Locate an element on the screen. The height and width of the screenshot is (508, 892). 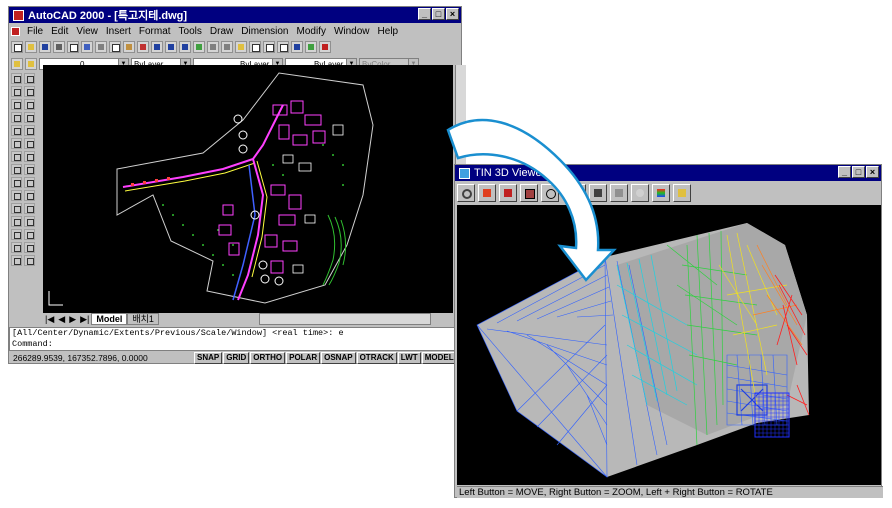
fillet-icon is located at coordinates (29, 247).